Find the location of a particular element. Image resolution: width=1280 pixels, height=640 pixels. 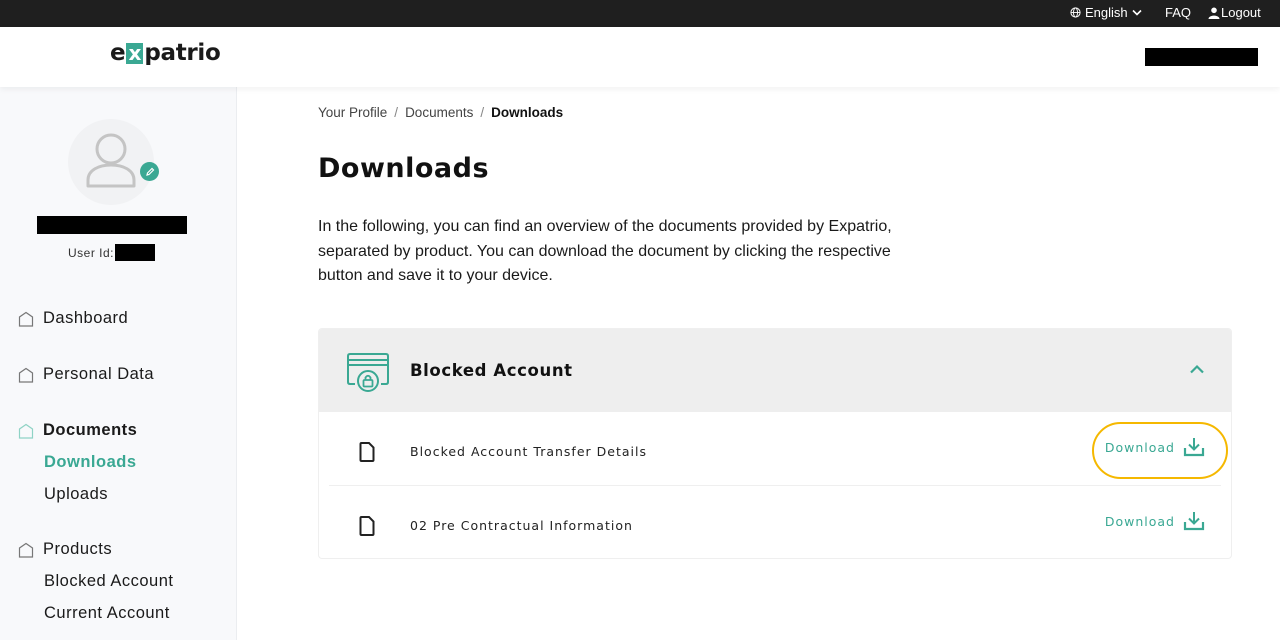

breadcrumb-documents: Documents is located at coordinates (439, 112).